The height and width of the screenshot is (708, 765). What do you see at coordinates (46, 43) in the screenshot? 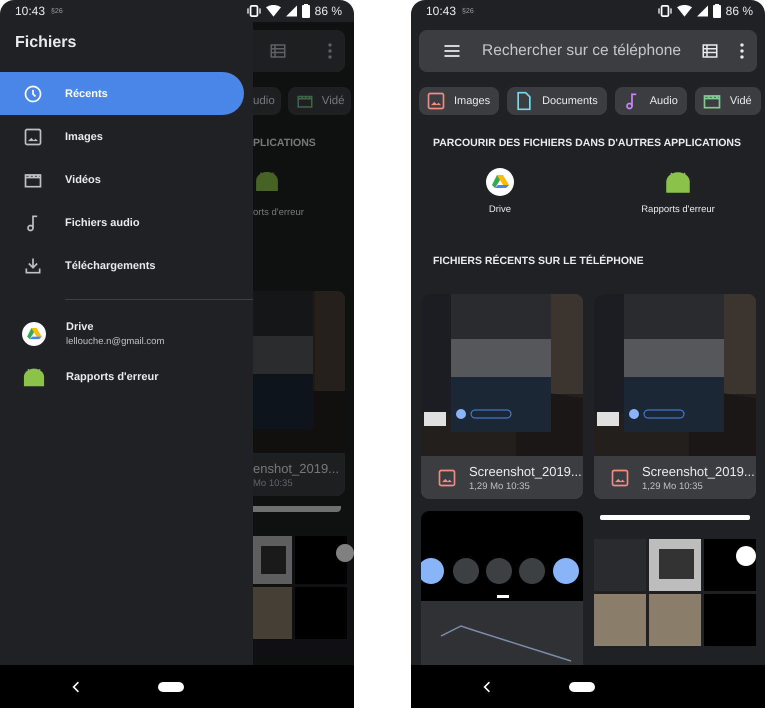
I see `drawer-title: Fichiers` at bounding box center [46, 43].